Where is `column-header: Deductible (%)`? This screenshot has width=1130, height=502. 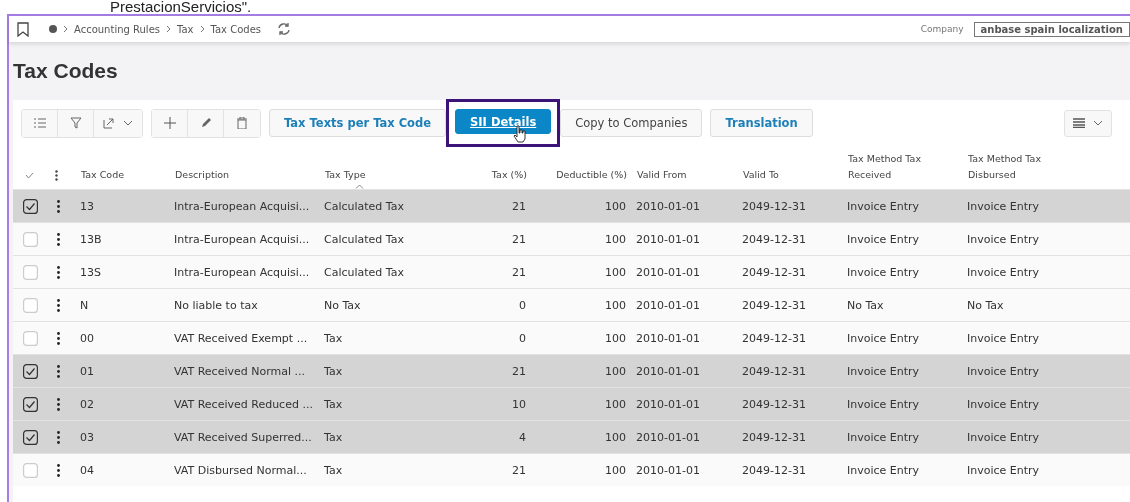 column-header: Deductible (%) is located at coordinates (582, 175).